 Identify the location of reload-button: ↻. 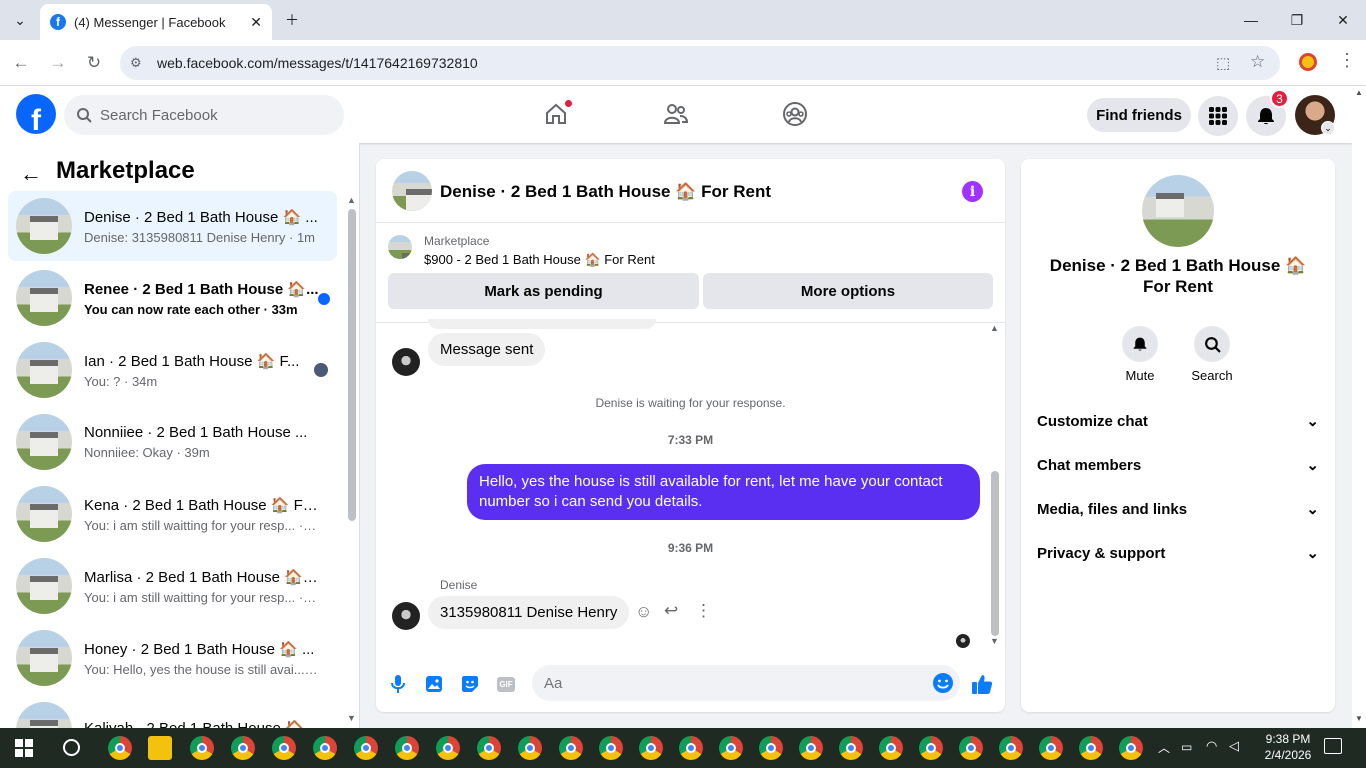
(94, 63).